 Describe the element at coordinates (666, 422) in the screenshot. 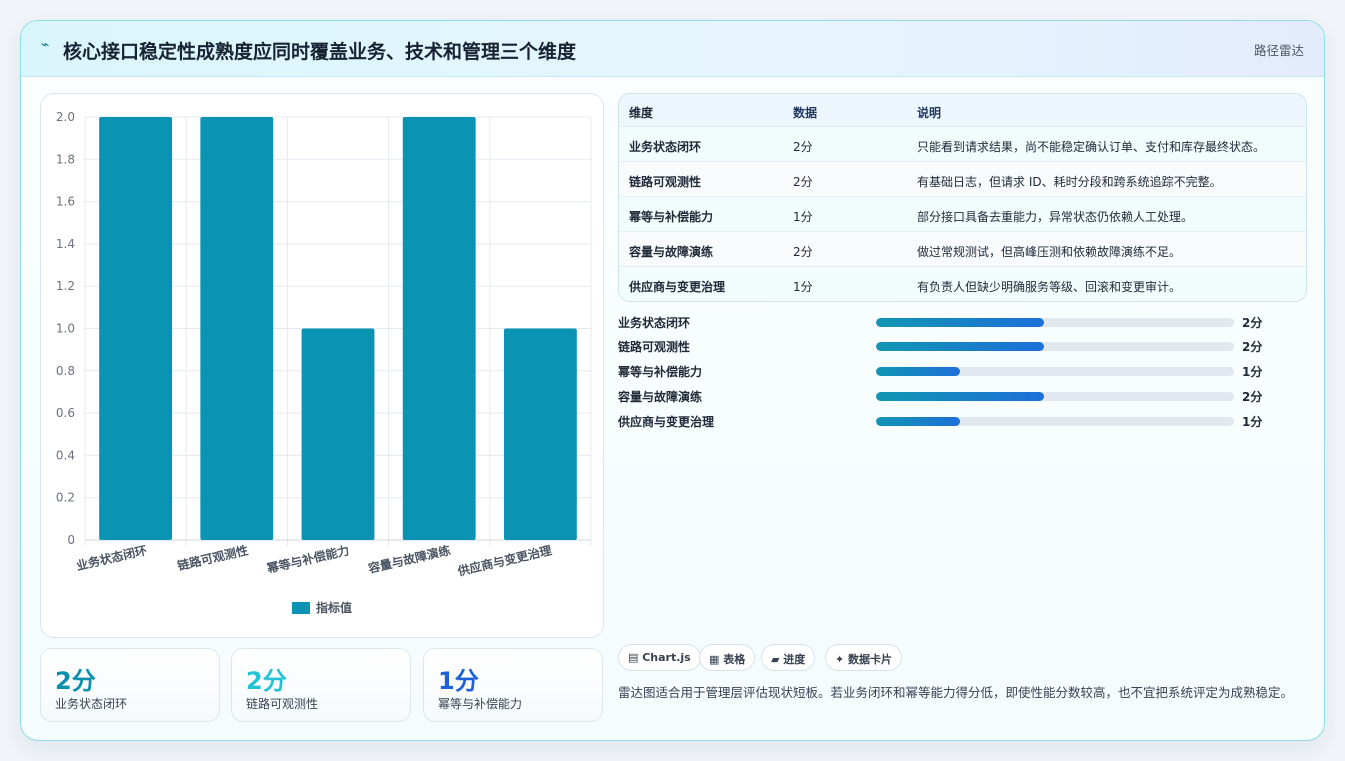

I see `progress-label: 供应商与变更治理` at that location.